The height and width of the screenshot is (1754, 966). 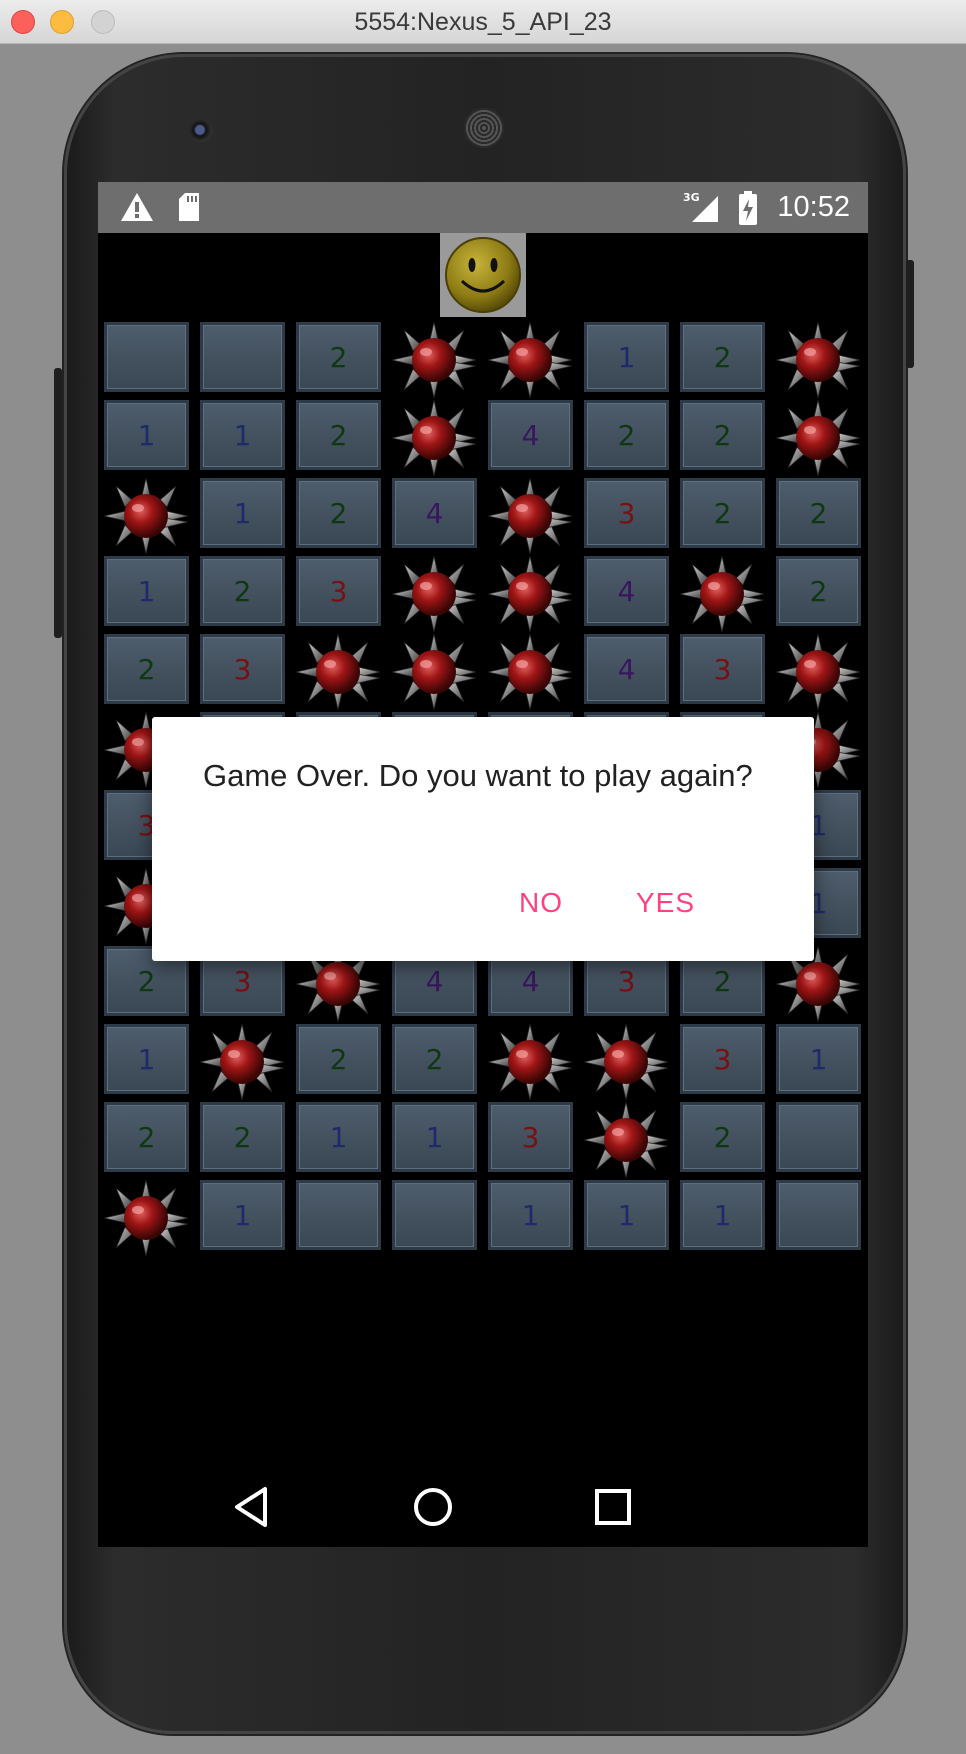 I want to click on home-icon, so click(x=433, y=1507).